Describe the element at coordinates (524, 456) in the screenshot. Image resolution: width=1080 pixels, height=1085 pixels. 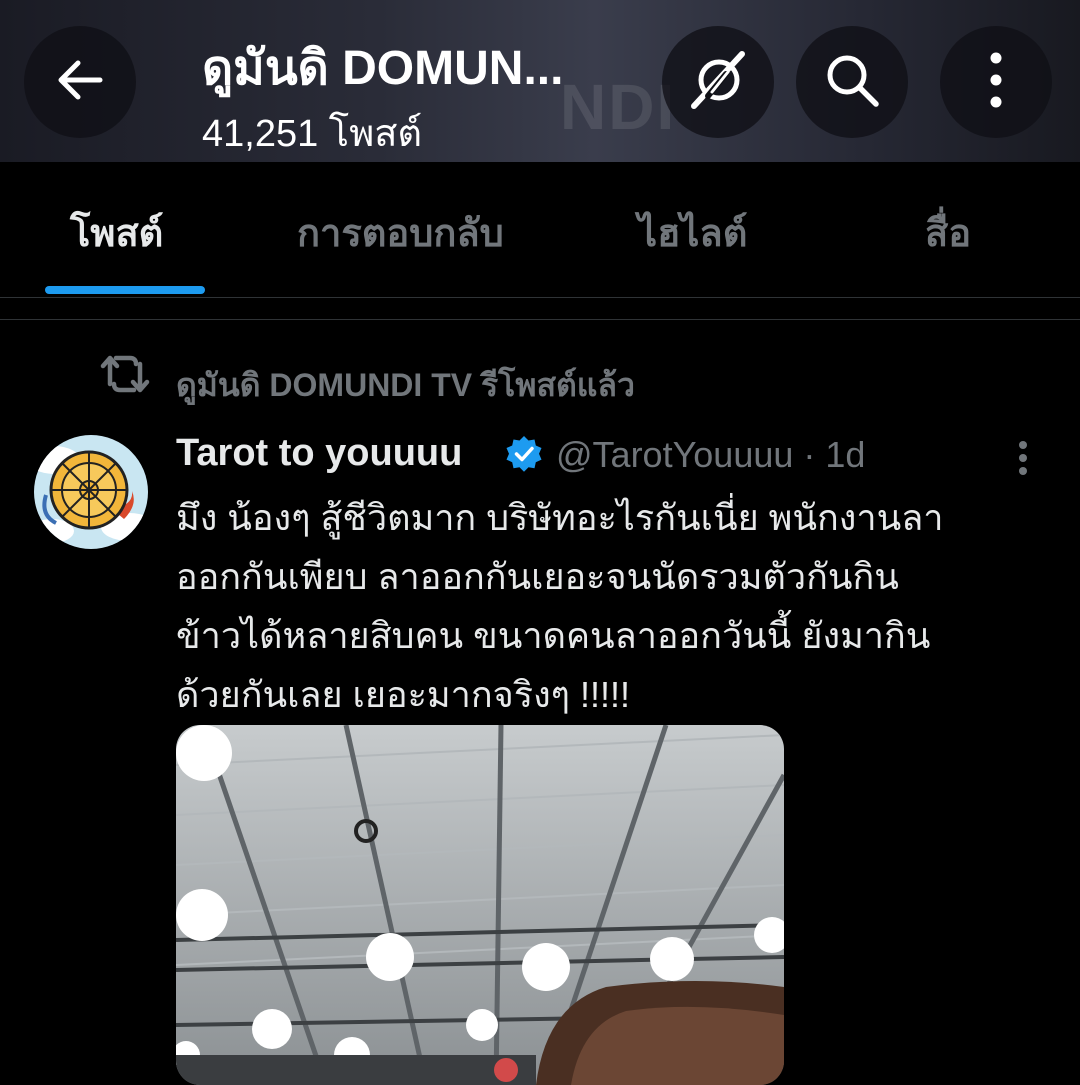
I see `verified-badge-icon` at that location.